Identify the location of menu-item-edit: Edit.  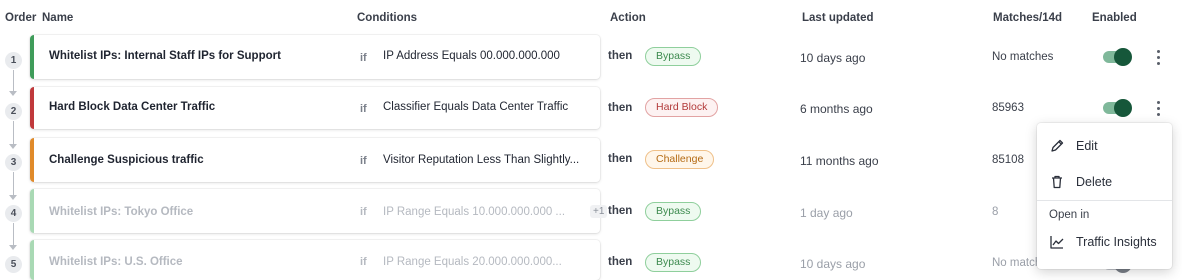
(1104, 146).